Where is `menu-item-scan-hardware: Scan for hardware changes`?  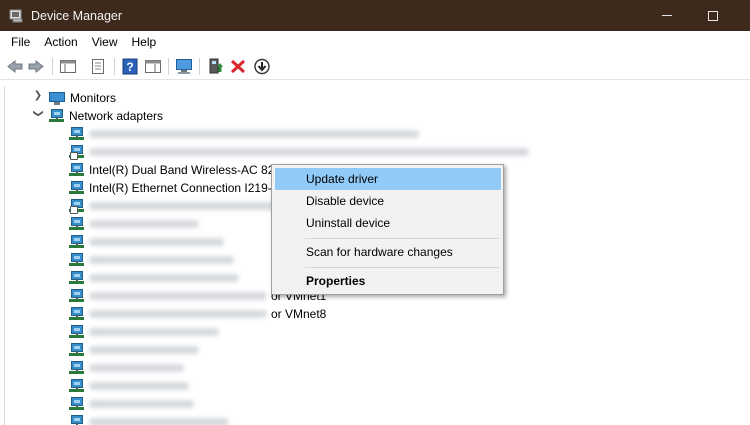
menu-item-scan-hardware: Scan for hardware changes is located at coordinates (388, 252).